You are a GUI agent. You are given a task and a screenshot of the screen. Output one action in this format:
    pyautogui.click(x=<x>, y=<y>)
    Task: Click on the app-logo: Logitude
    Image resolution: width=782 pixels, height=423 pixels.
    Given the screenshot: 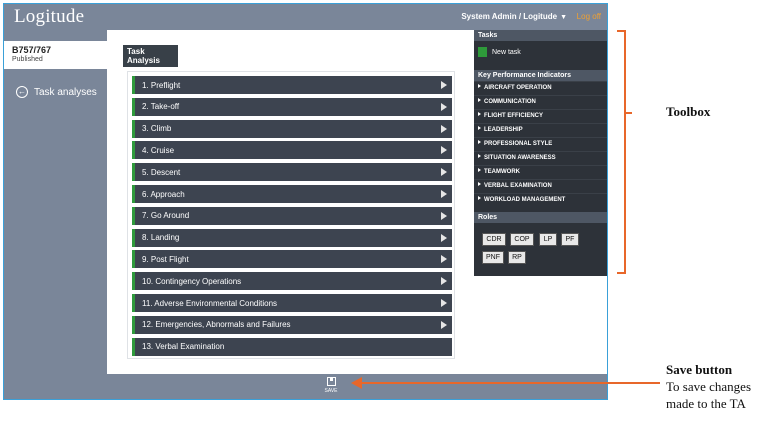 What is the action you would take?
    pyautogui.click(x=49, y=16)
    